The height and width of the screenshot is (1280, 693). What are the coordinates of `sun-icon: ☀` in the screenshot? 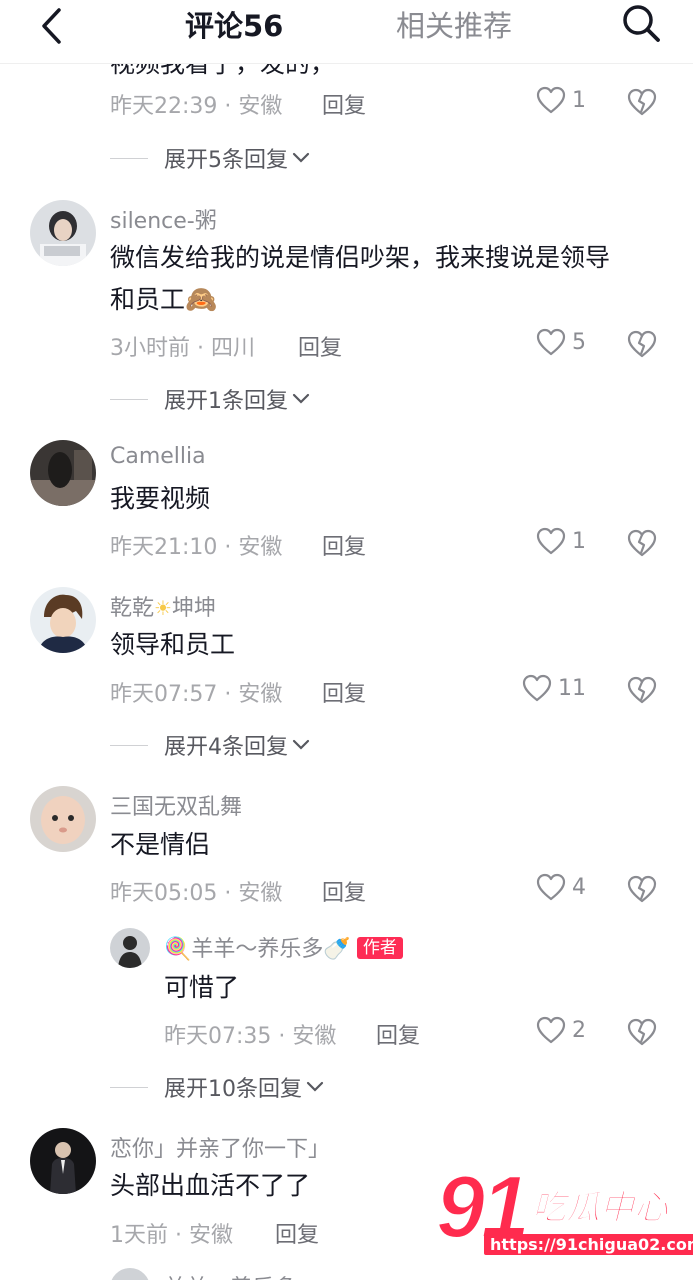 It's located at (163, 608).